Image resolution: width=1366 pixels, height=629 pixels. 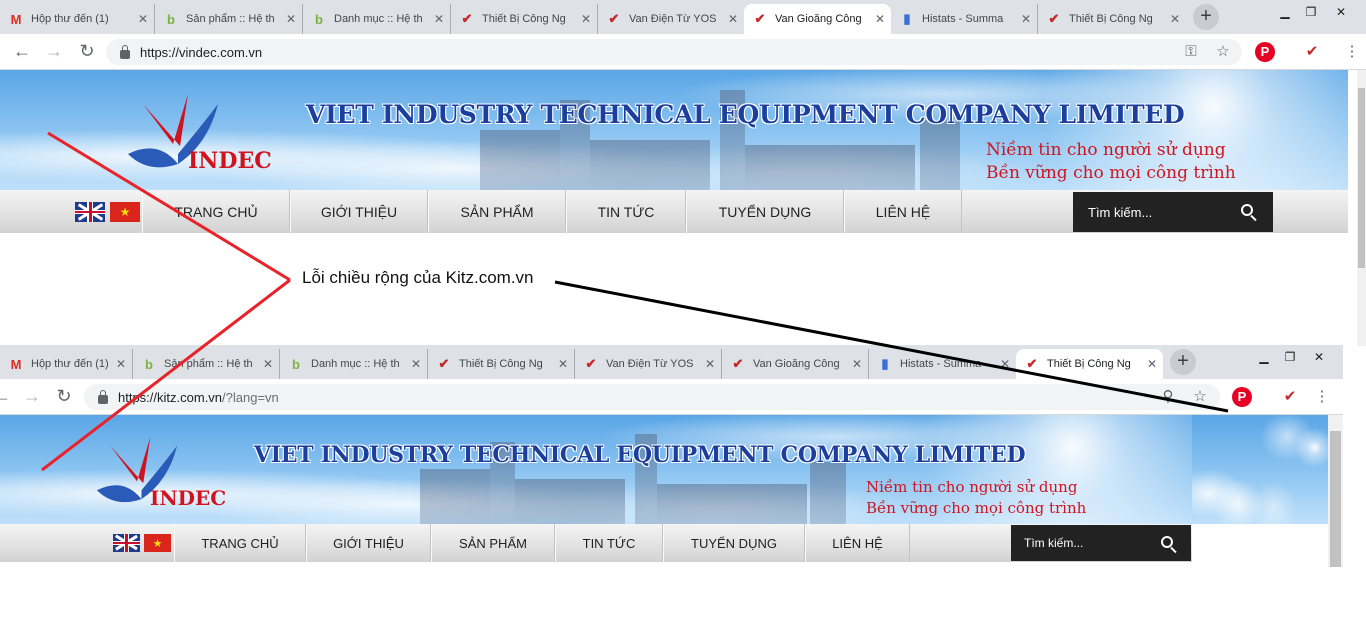 What do you see at coordinates (169, 206) in the screenshot?
I see `red-pointer-line-top` at bounding box center [169, 206].